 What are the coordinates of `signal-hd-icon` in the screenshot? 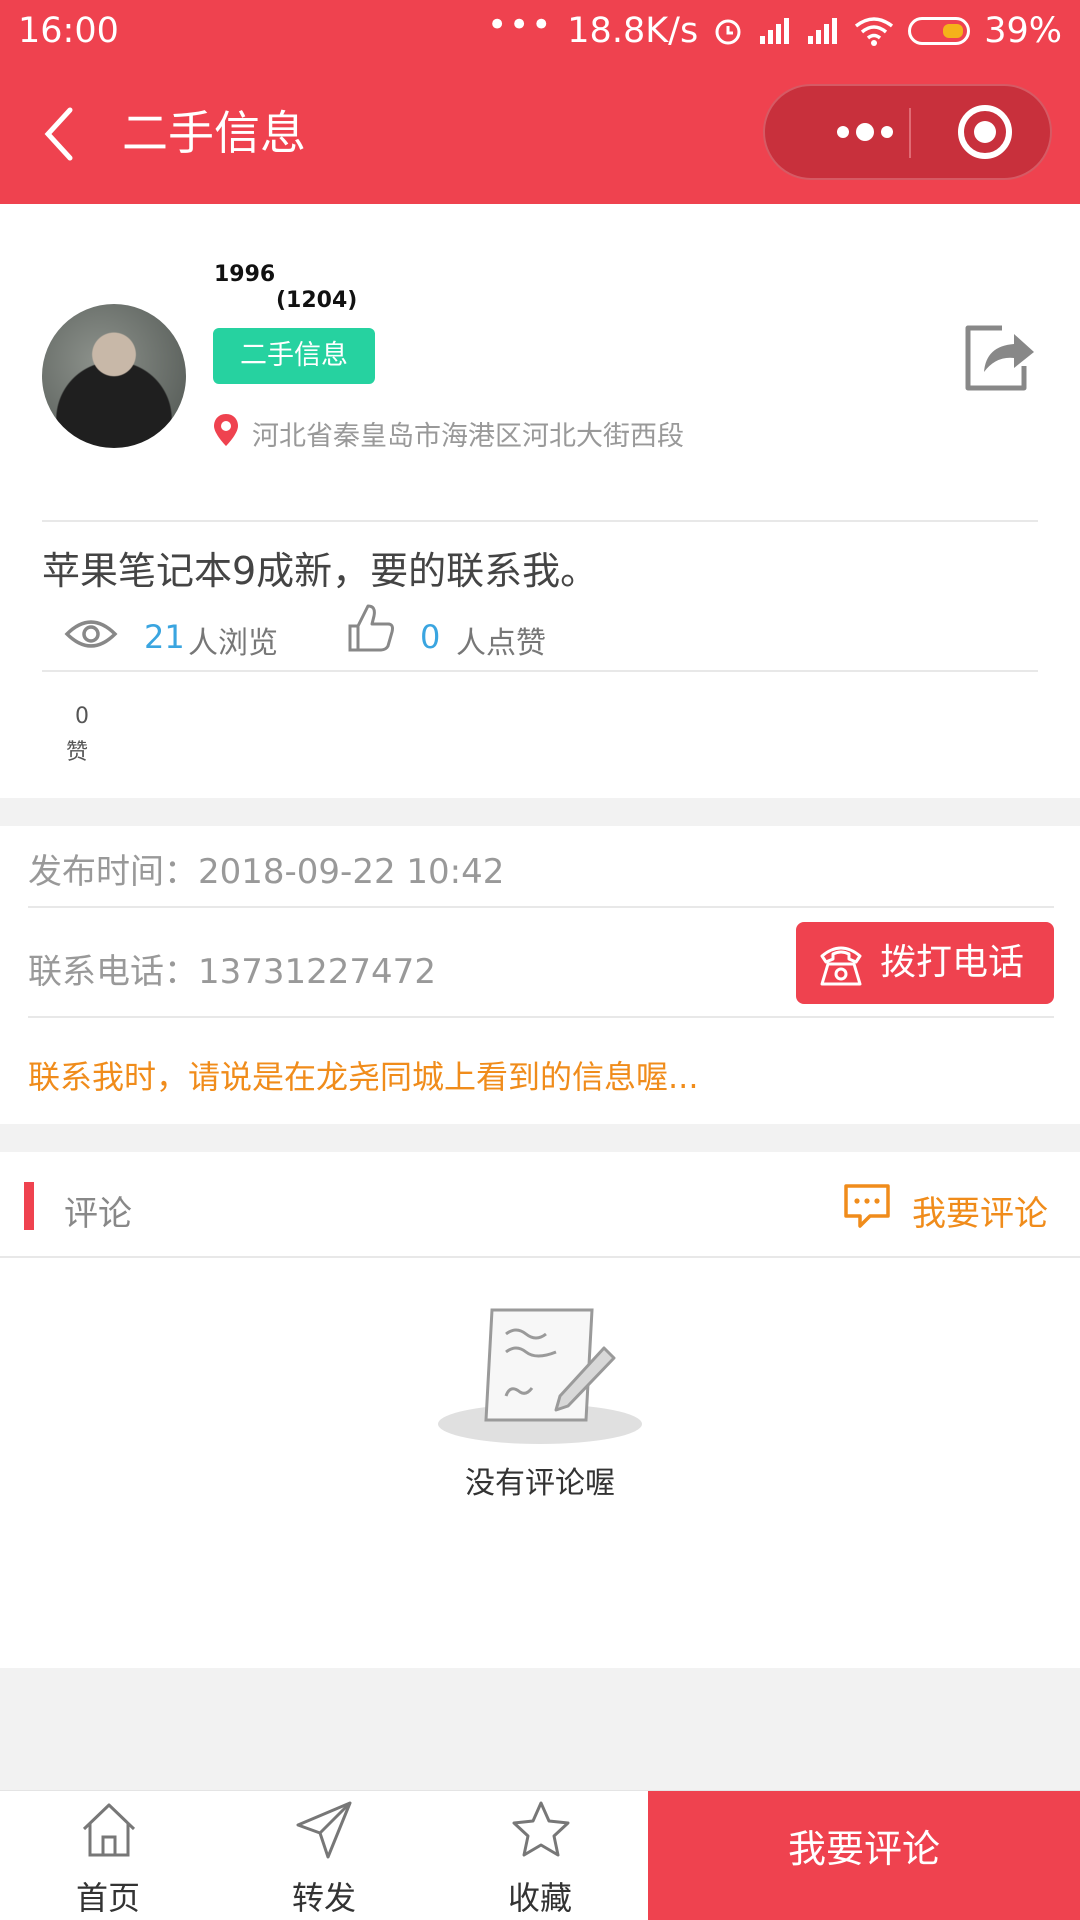 It's located at (823, 31).